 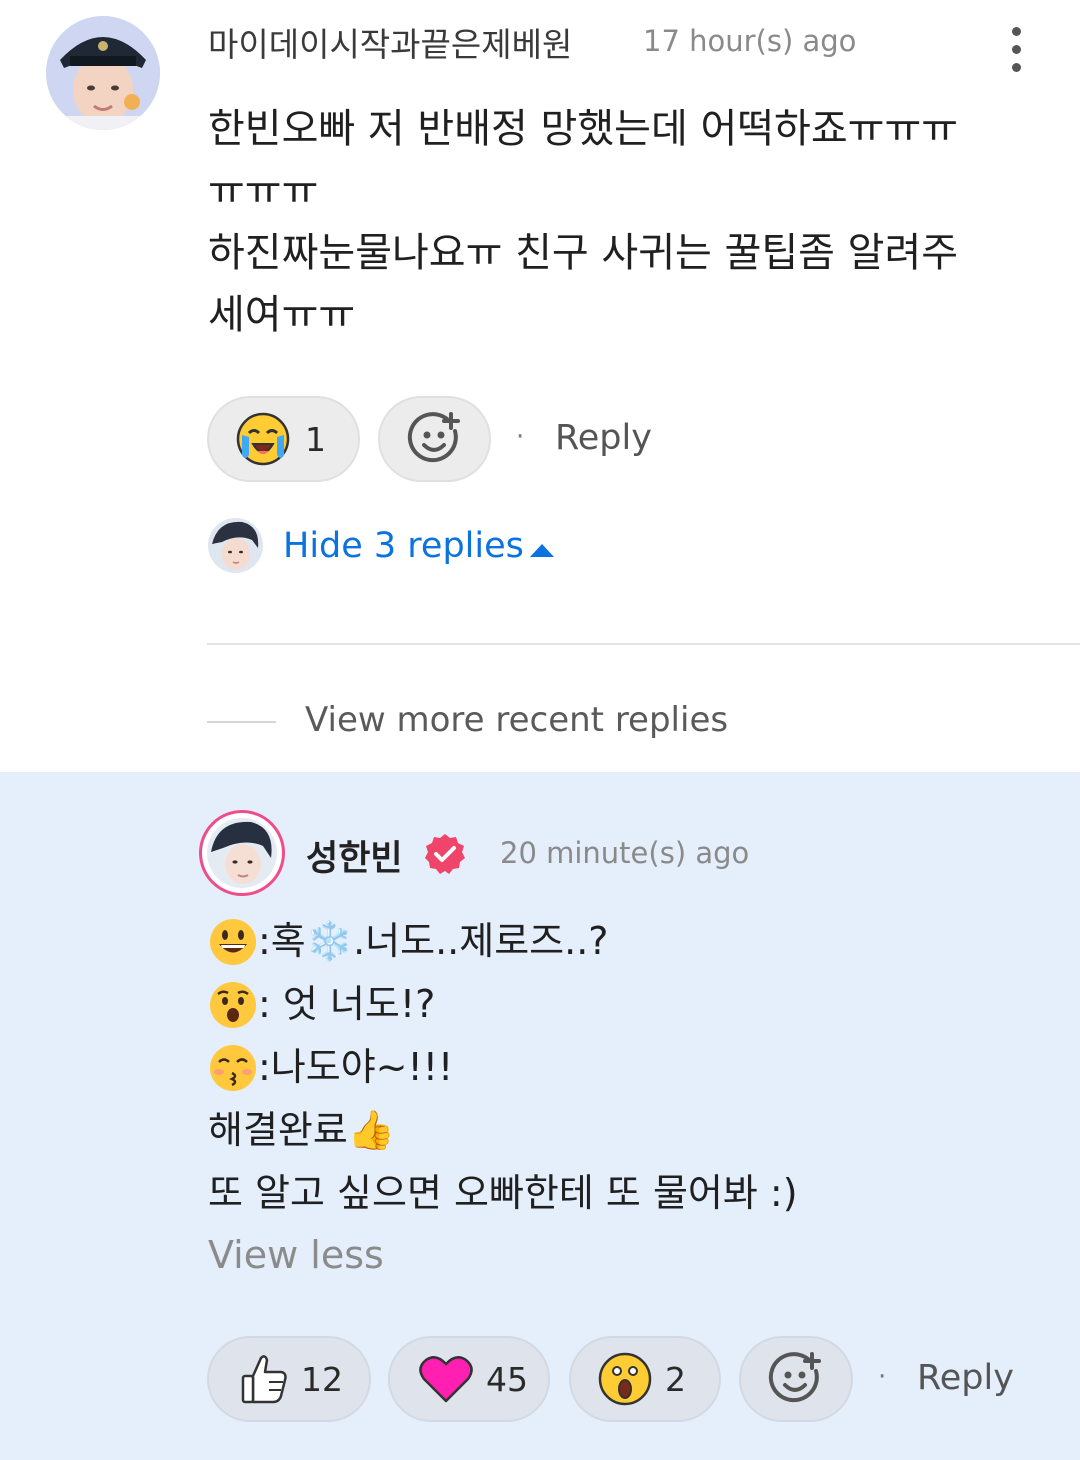 What do you see at coordinates (235, 545) in the screenshot?
I see `replier-avatar-small` at bounding box center [235, 545].